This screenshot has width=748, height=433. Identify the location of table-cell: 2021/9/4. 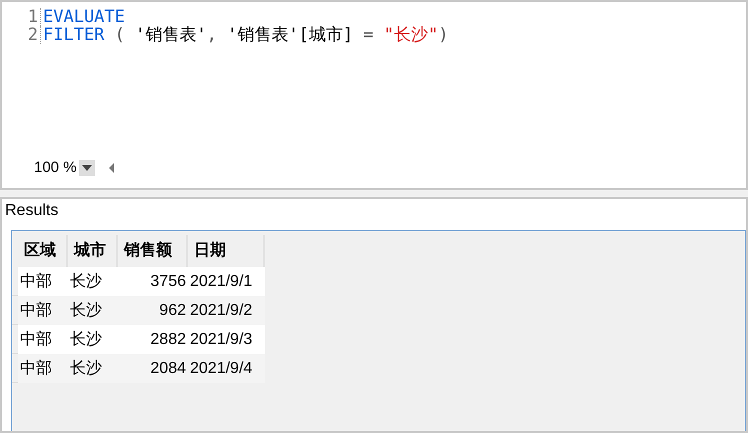
(226, 368).